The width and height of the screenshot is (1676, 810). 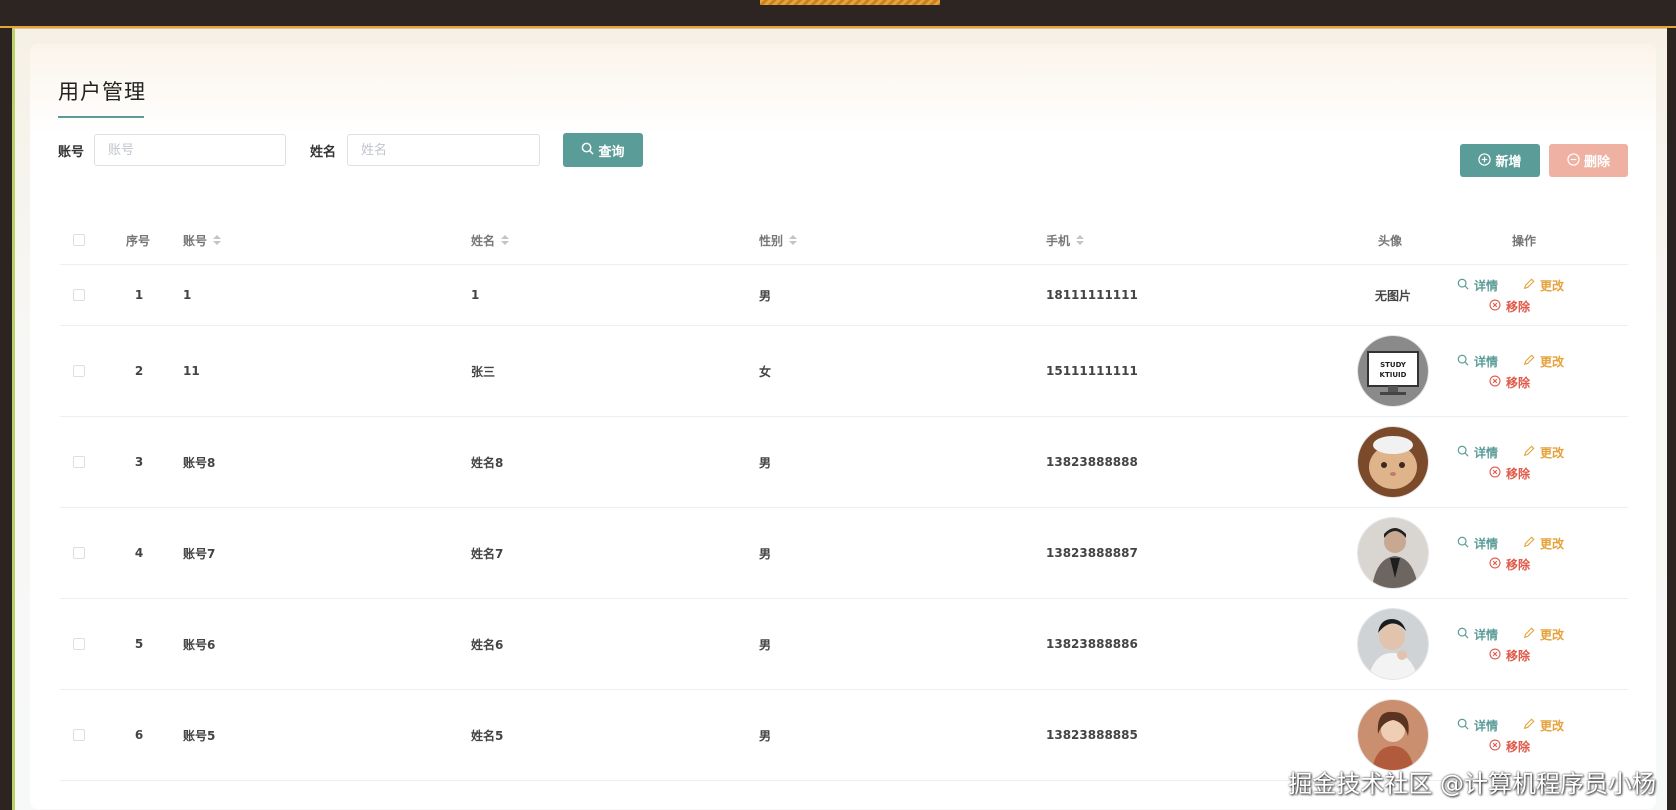 What do you see at coordinates (844, 240) in the screenshot?
I see `table-header: 序号 账号 姓名 性别 手机 头像 操作` at bounding box center [844, 240].